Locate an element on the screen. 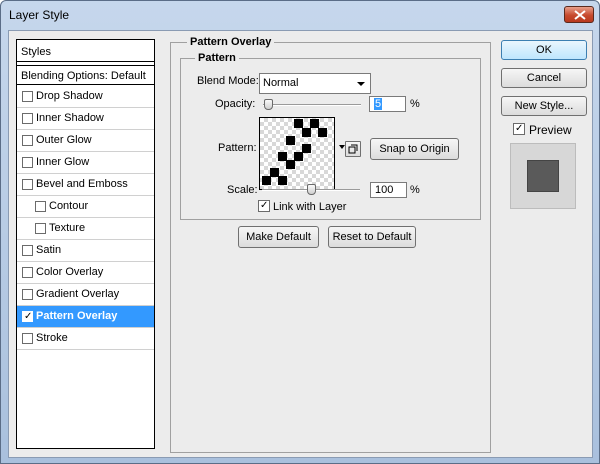 The height and width of the screenshot is (464, 600). title-bar: Layer Style is located at coordinates (300, 16).